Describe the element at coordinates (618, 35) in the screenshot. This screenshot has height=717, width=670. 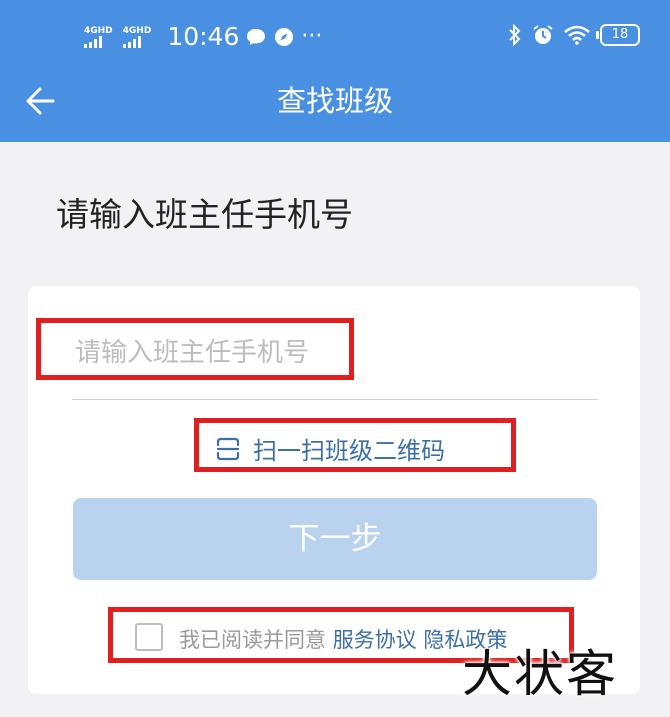
I see `battery-icon: 18` at that location.